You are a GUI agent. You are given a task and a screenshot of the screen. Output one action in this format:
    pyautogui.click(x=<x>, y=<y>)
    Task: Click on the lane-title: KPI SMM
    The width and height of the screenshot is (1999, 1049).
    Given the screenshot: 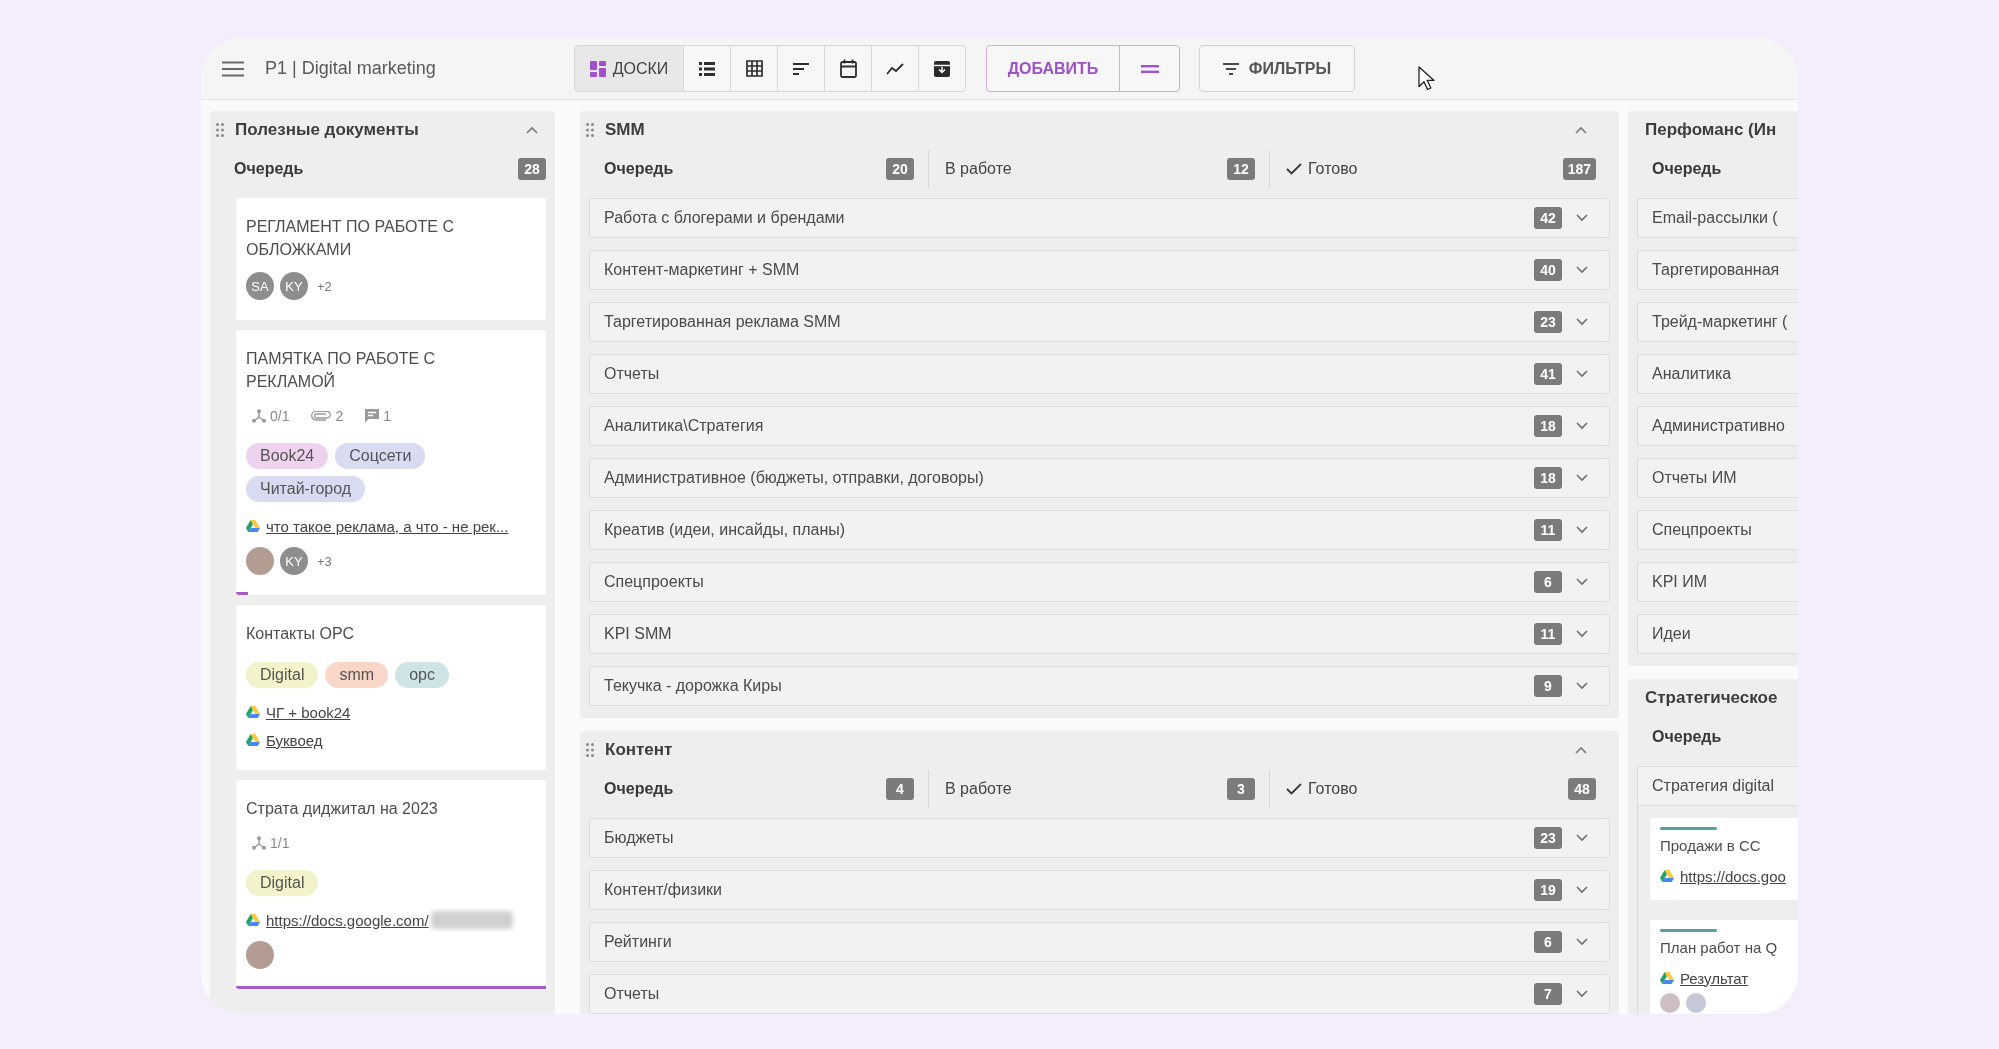 What is the action you would take?
    pyautogui.click(x=638, y=634)
    